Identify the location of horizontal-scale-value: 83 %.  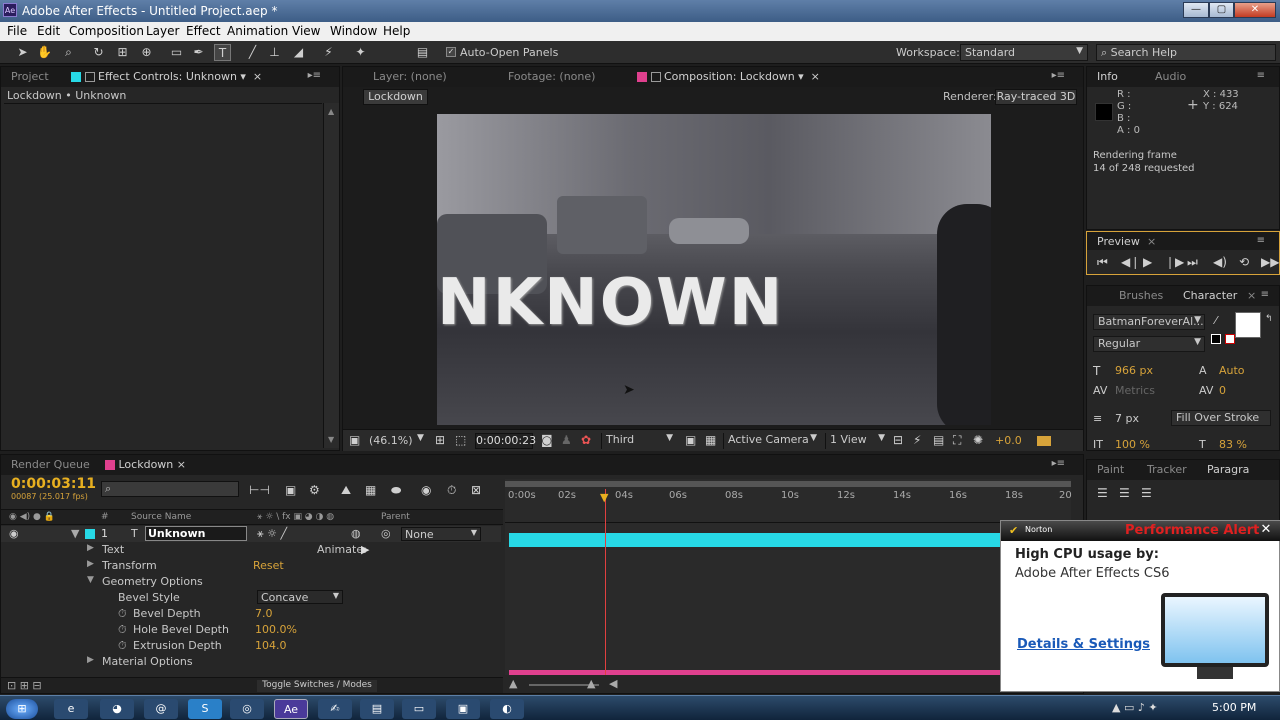
(1233, 444).